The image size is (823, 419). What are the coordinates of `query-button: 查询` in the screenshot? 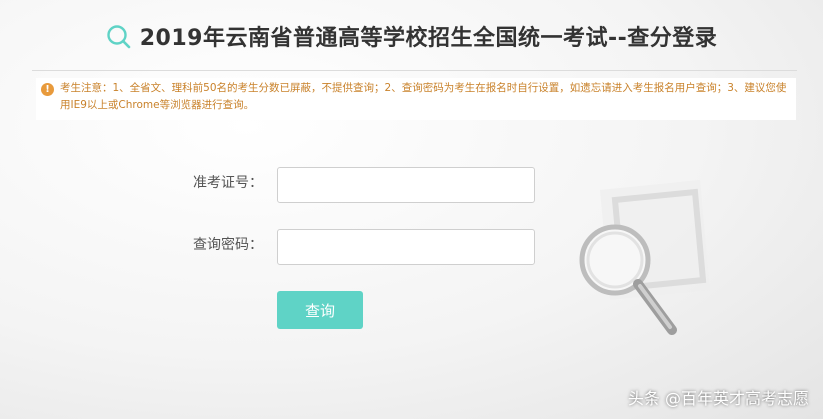 It's located at (320, 310).